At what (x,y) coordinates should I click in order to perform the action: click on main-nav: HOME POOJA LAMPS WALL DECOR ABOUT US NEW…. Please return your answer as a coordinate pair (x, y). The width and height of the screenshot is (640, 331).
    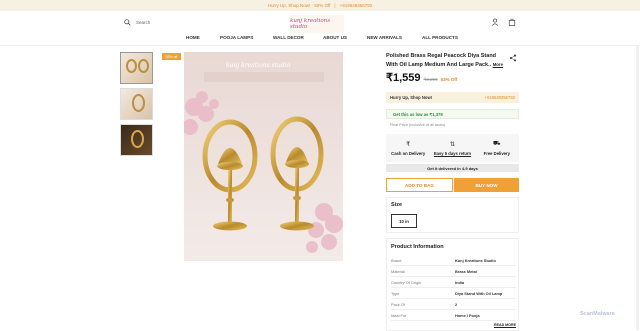
    Looking at the image, I should click on (320, 39).